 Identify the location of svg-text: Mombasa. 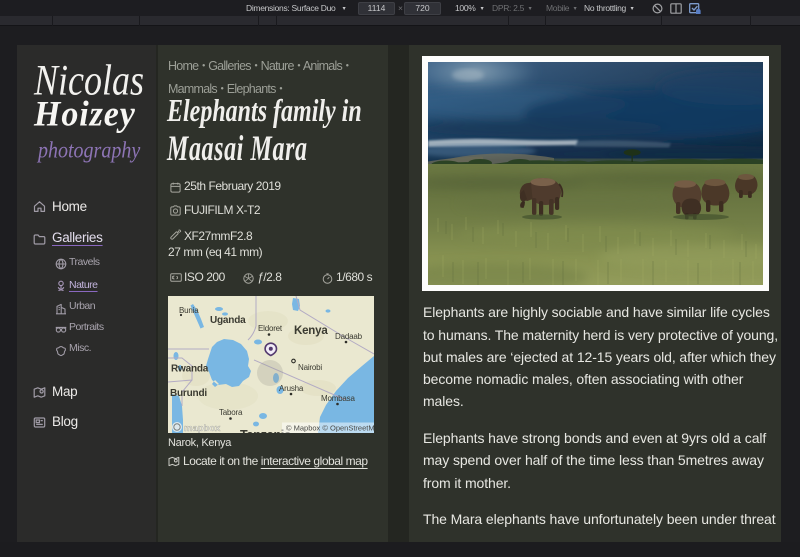
(338, 398).